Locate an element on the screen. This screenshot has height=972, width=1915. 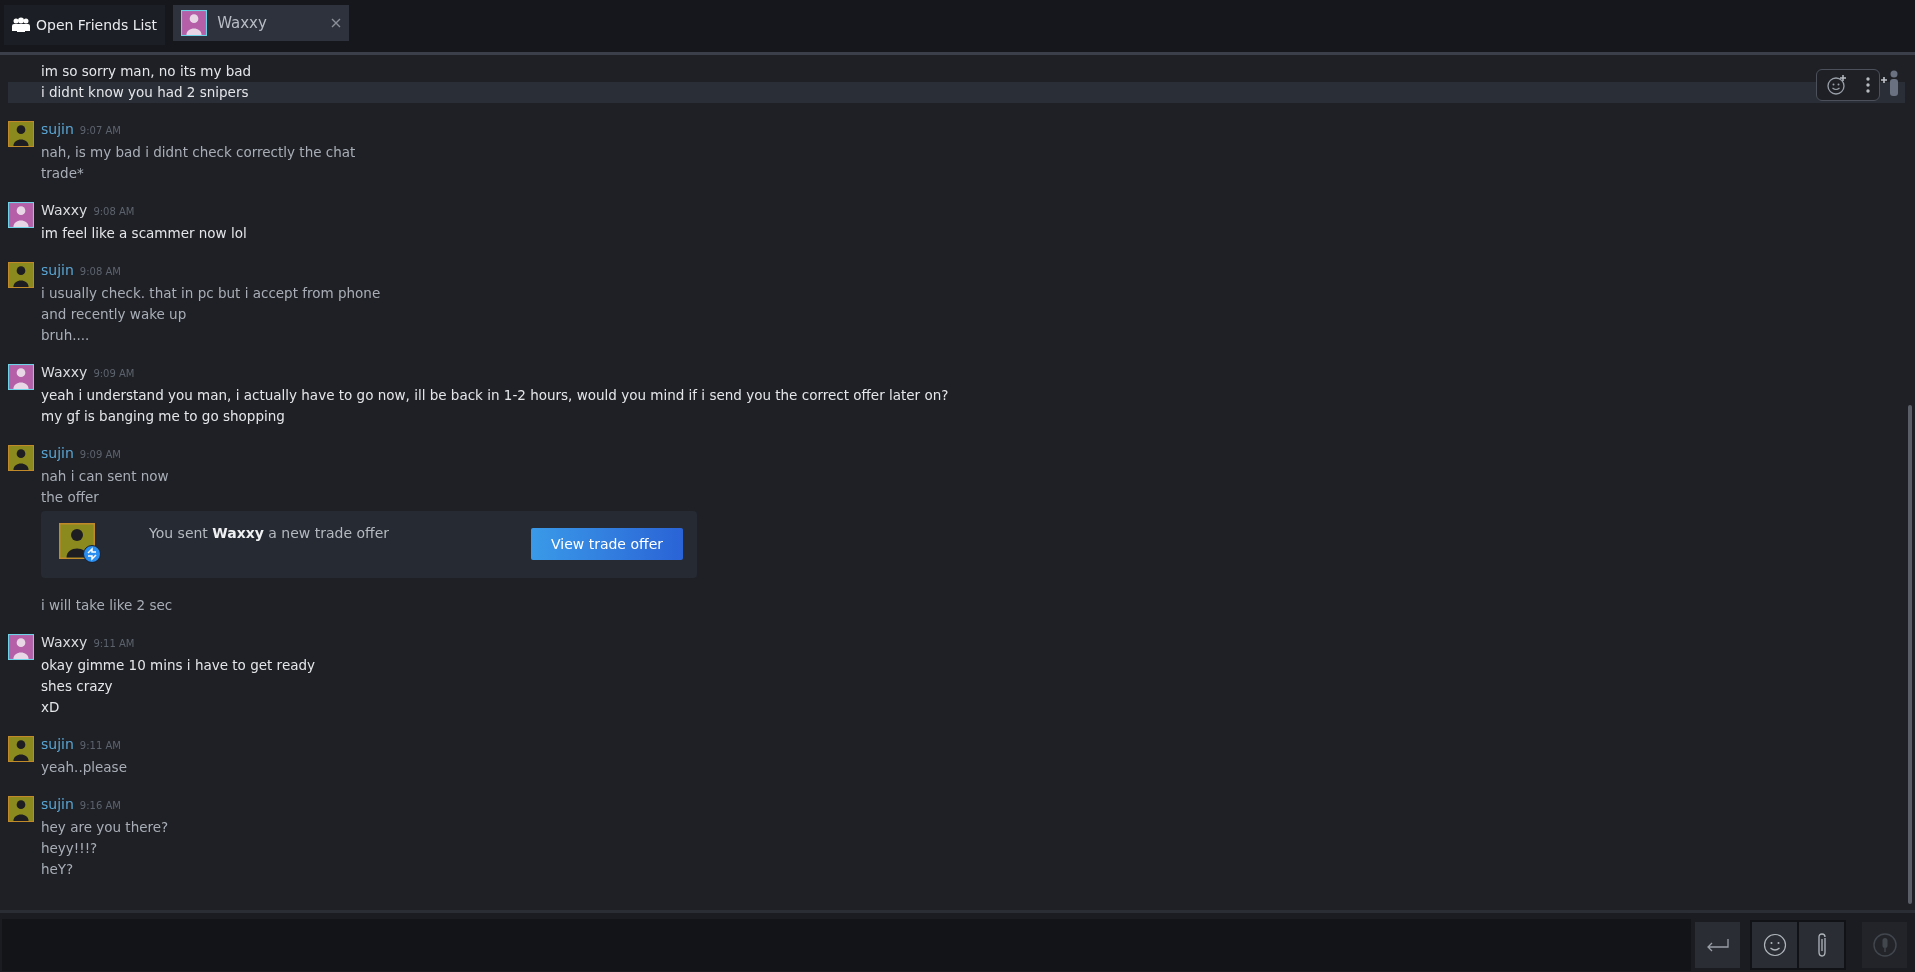
microphone-icon is located at coordinates (1884, 945).